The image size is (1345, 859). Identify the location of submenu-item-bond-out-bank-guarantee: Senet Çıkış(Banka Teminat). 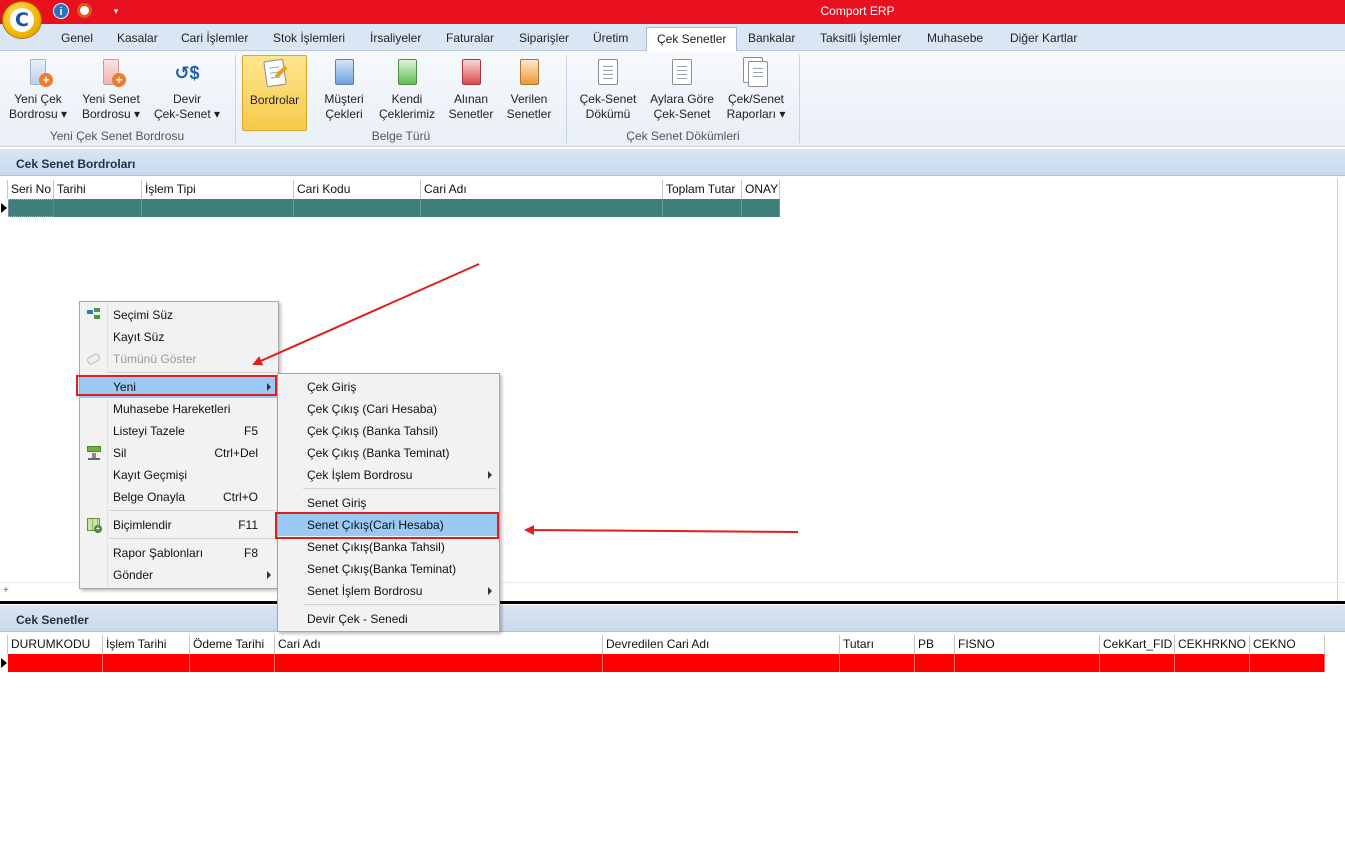
(388, 569).